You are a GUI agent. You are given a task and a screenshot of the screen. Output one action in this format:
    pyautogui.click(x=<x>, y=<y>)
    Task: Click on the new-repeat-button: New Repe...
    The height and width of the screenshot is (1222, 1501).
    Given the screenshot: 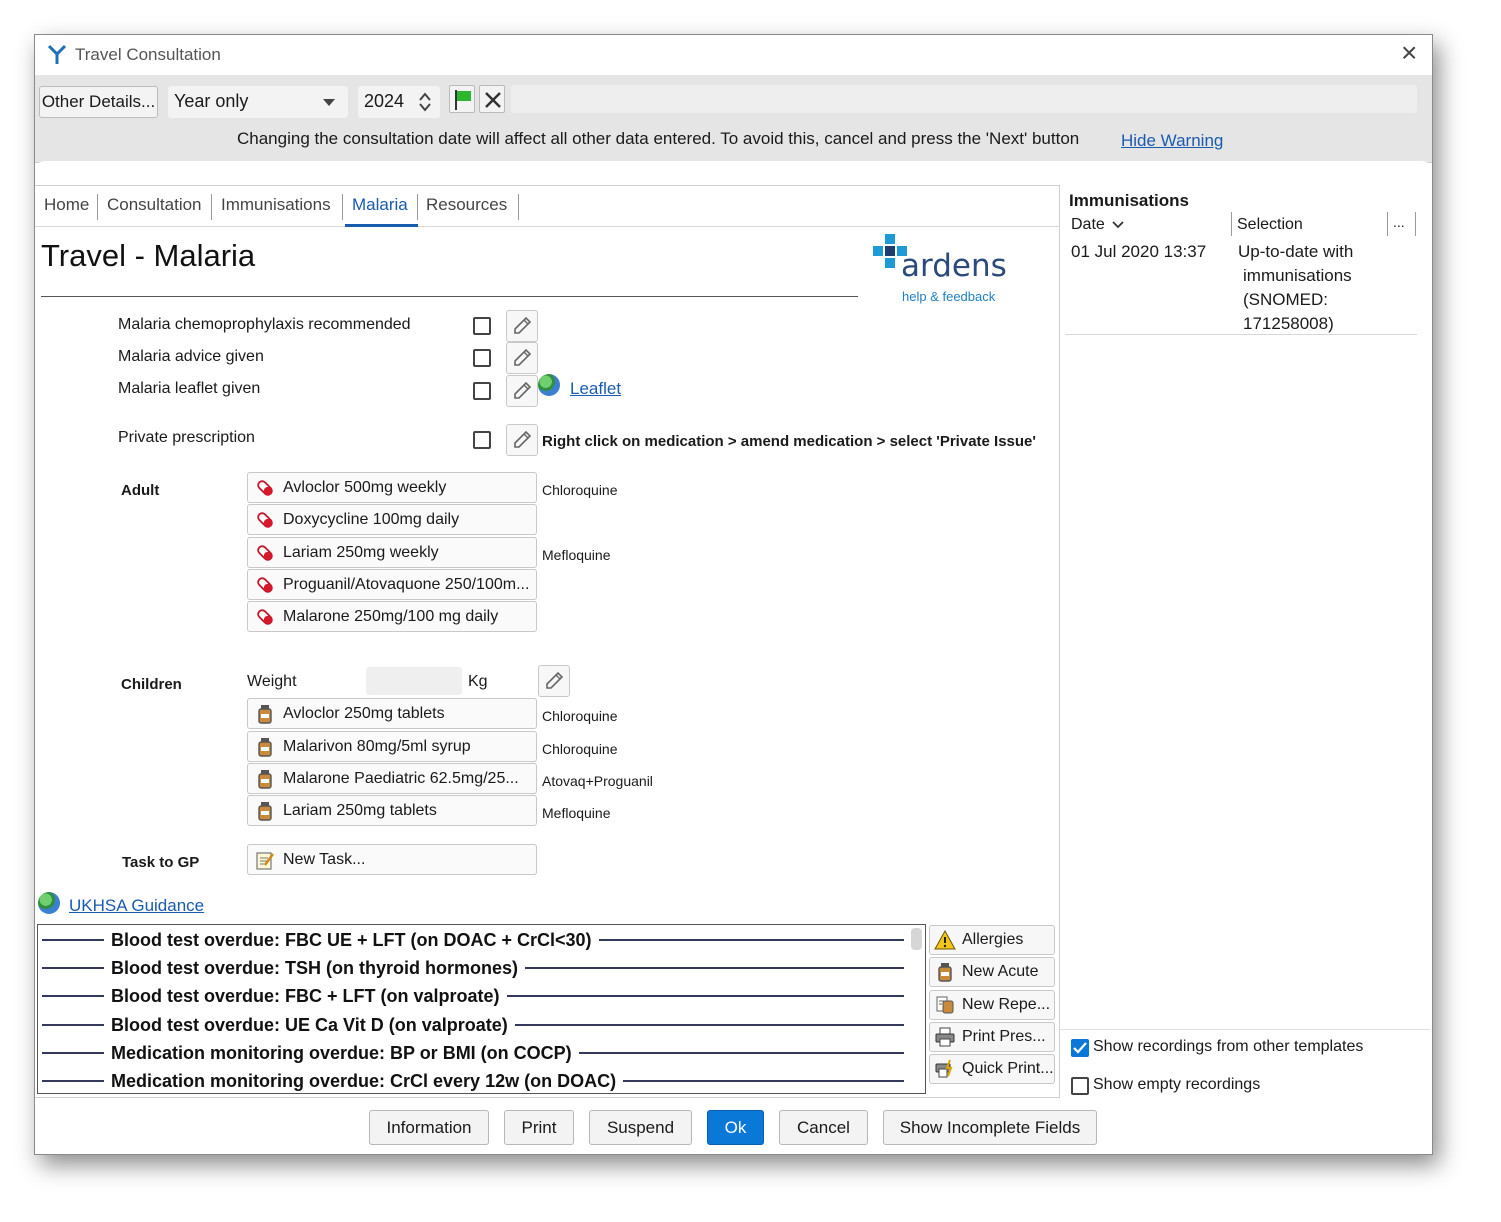 What is the action you would take?
    pyautogui.click(x=992, y=1005)
    